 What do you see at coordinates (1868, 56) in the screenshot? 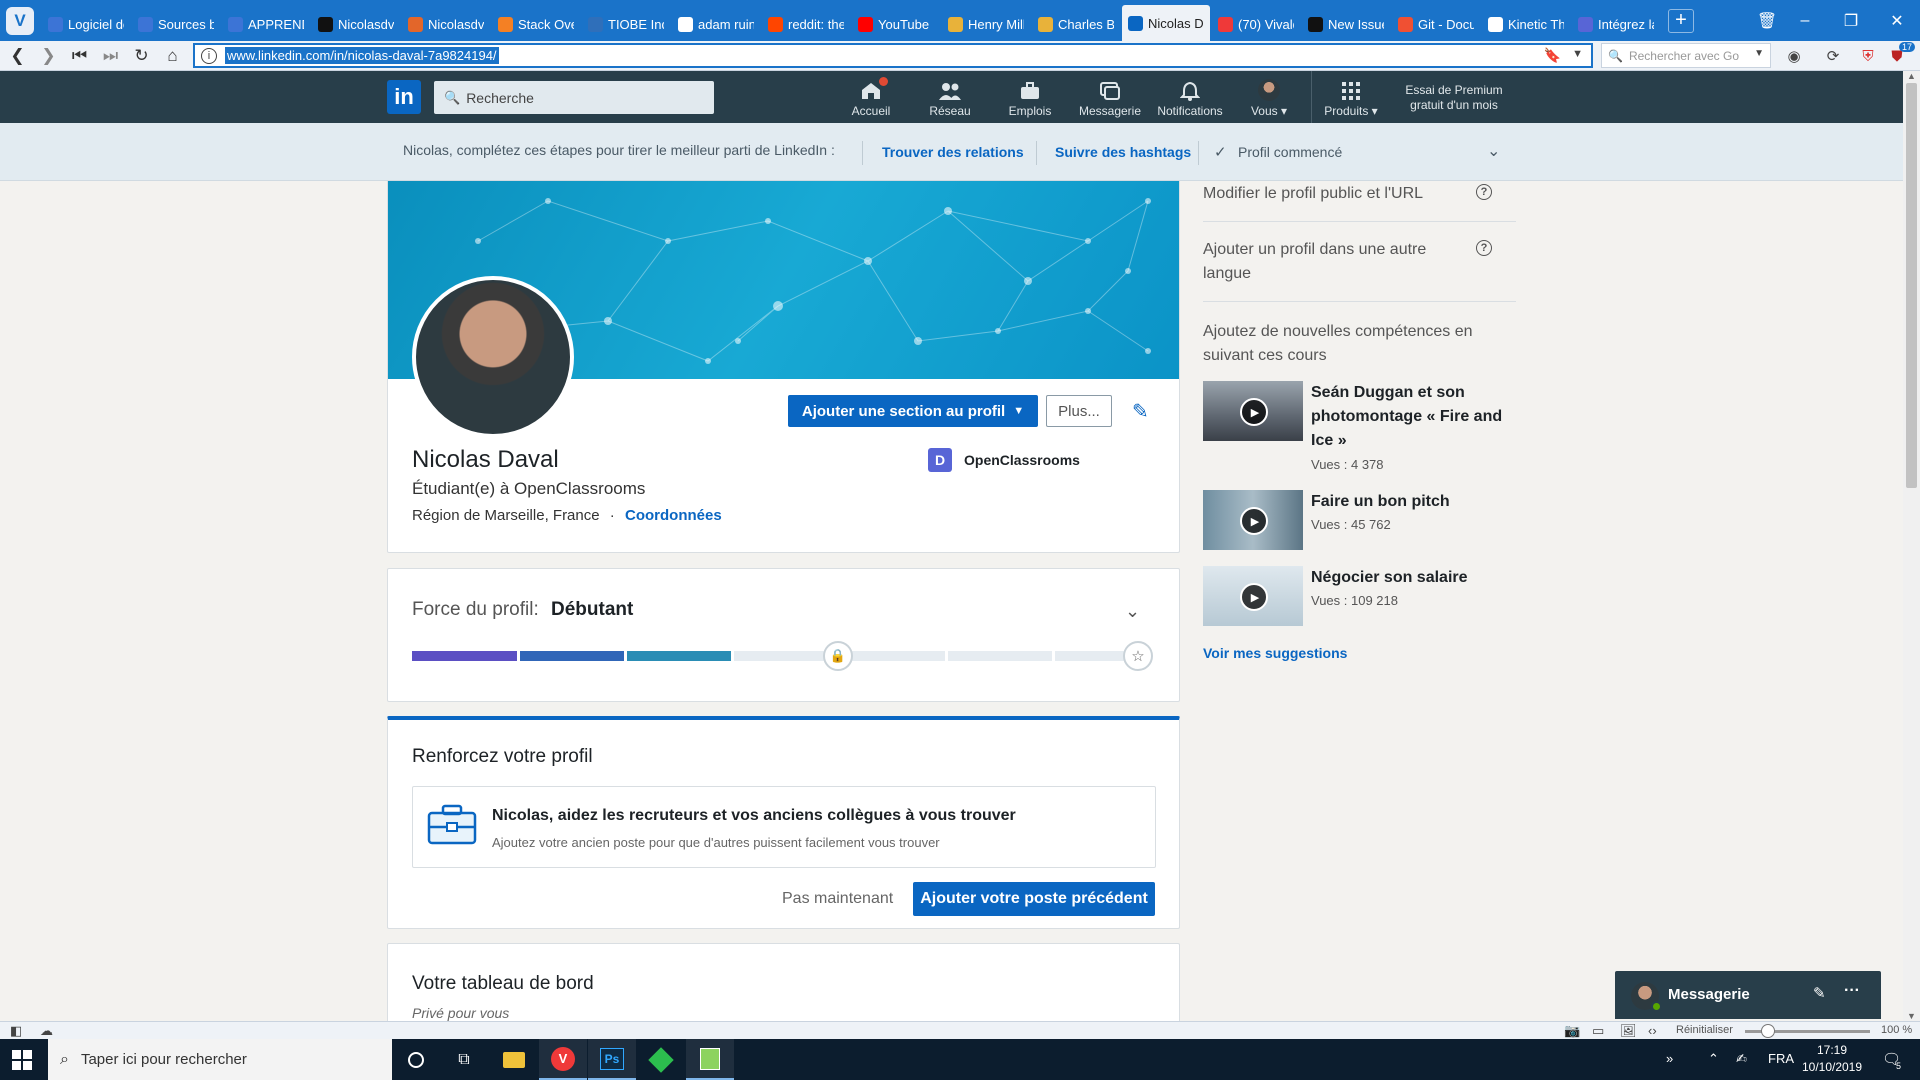
I see `shield-icon: ⛨` at bounding box center [1868, 56].